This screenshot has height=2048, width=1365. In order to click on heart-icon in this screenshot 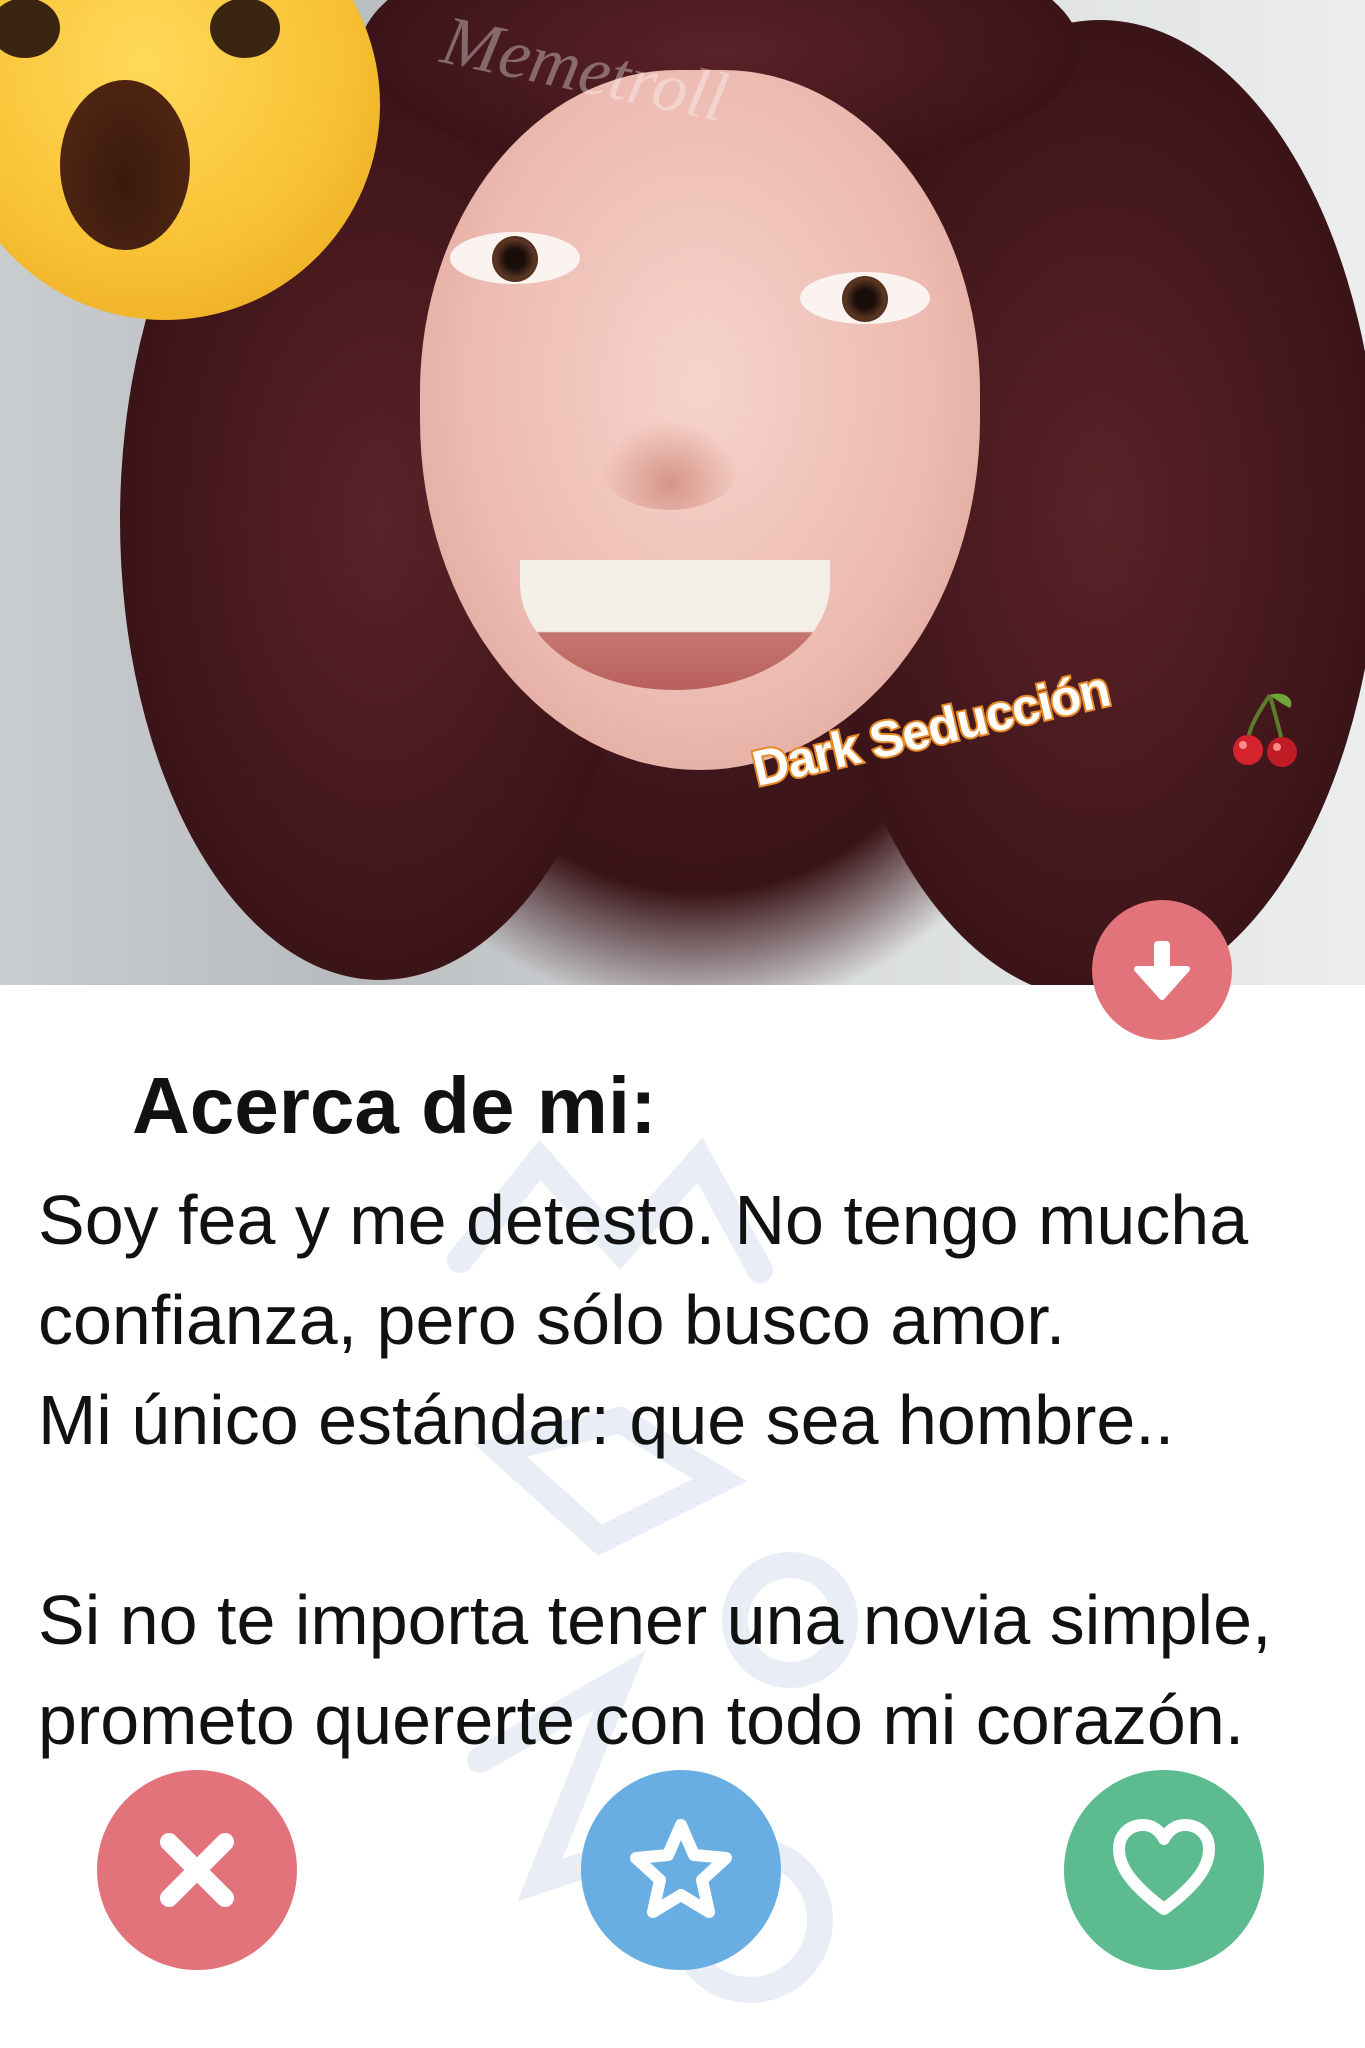, I will do `click(1164, 1867)`.